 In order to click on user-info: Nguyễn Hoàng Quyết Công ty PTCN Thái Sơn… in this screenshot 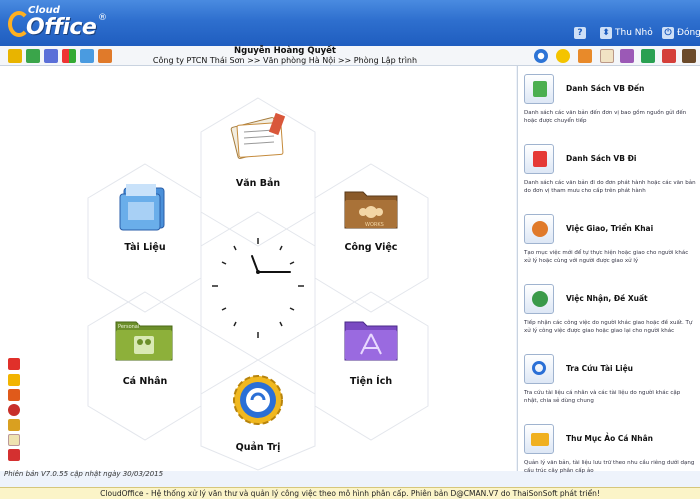, I will do `click(285, 55)`.